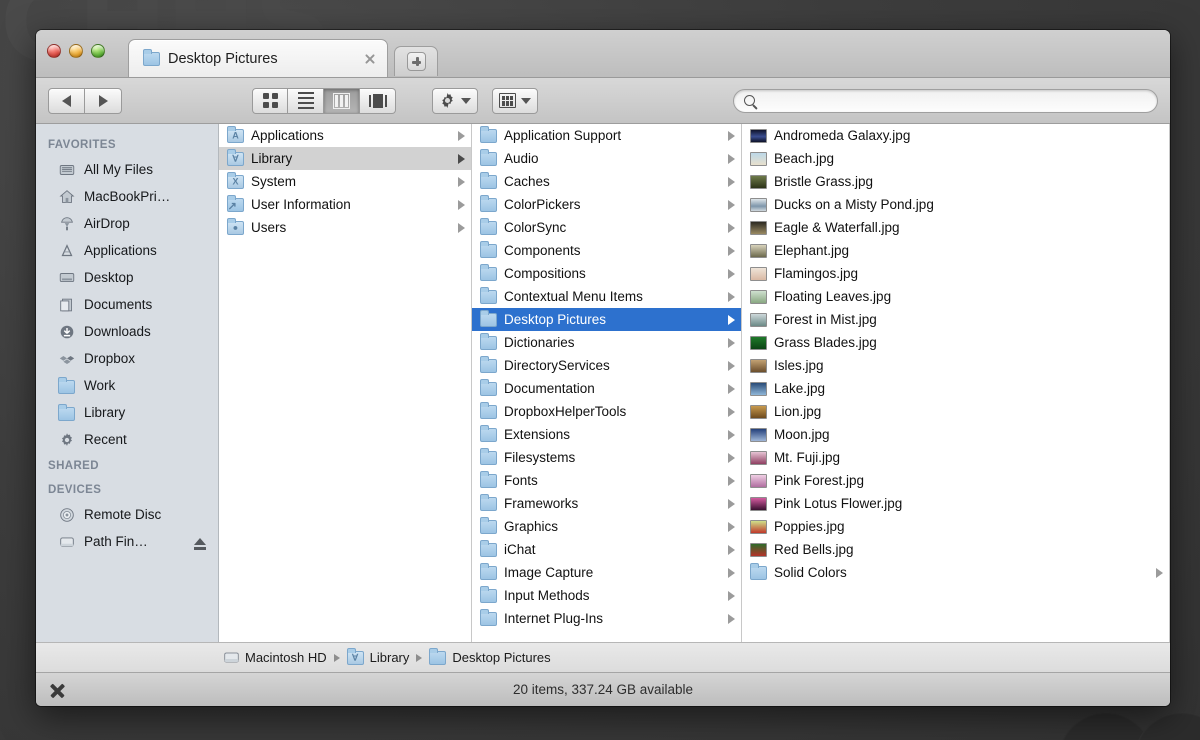 Image resolution: width=1200 pixels, height=740 pixels. Describe the element at coordinates (127, 304) in the screenshot. I see `sidebar-item-documents: Documents` at that location.